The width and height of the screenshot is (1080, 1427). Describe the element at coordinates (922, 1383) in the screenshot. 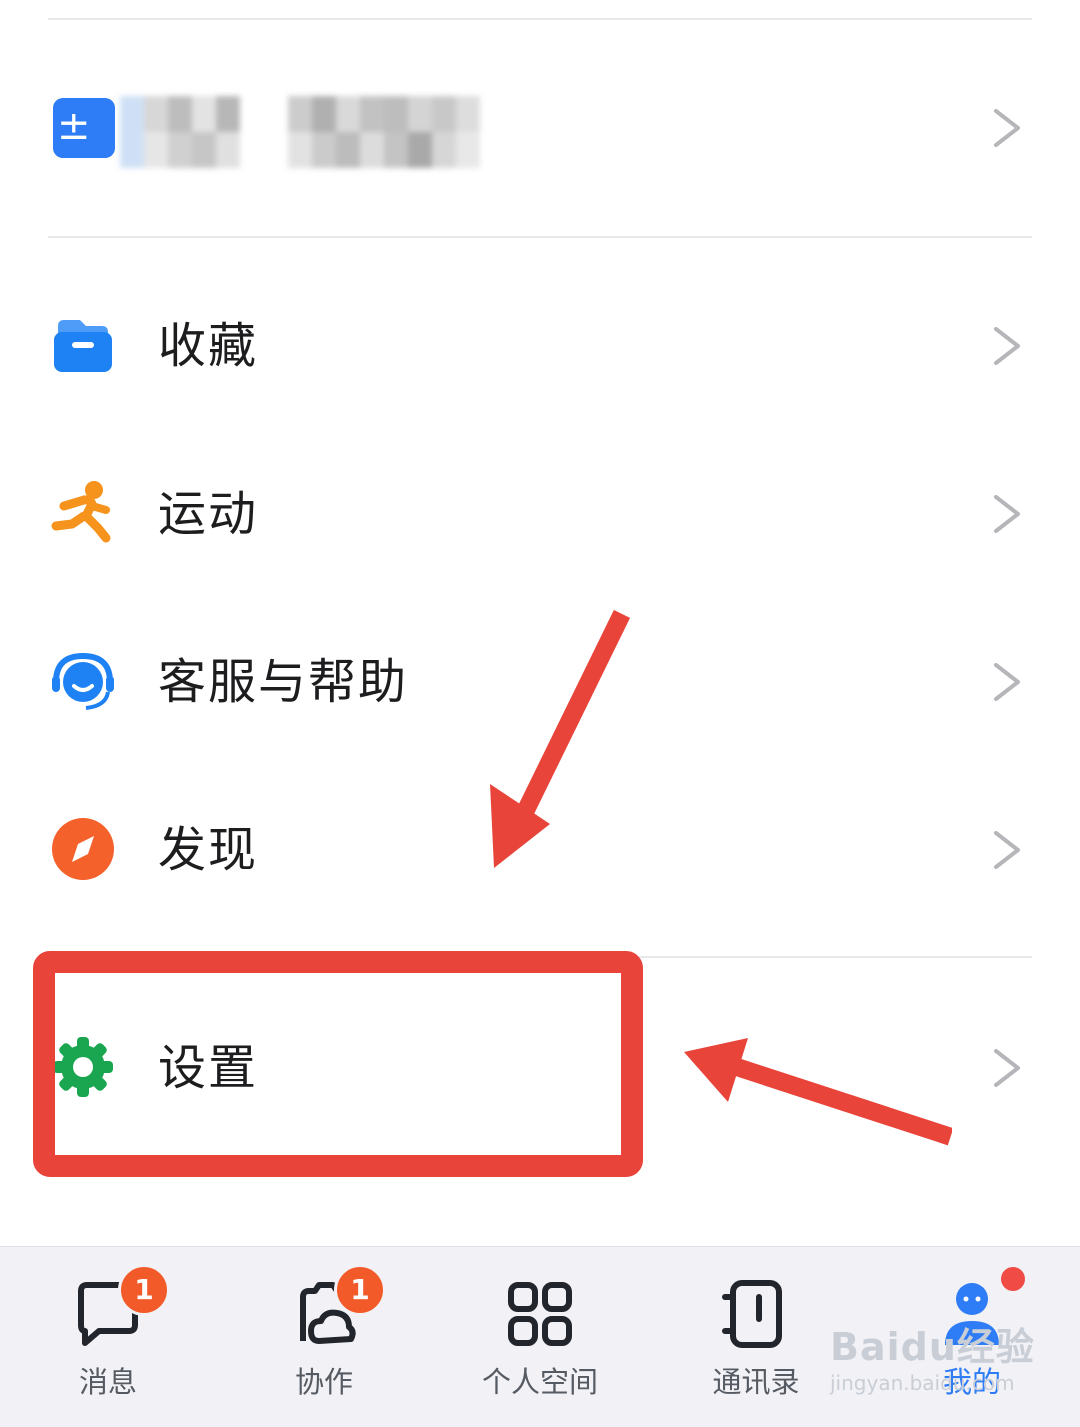

I see `watermark-sub: jingyan.baidu.com` at that location.